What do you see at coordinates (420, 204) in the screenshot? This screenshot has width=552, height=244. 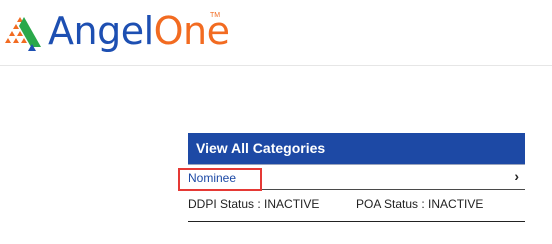 I see `poa-status: POA Status : INACTIVE` at bounding box center [420, 204].